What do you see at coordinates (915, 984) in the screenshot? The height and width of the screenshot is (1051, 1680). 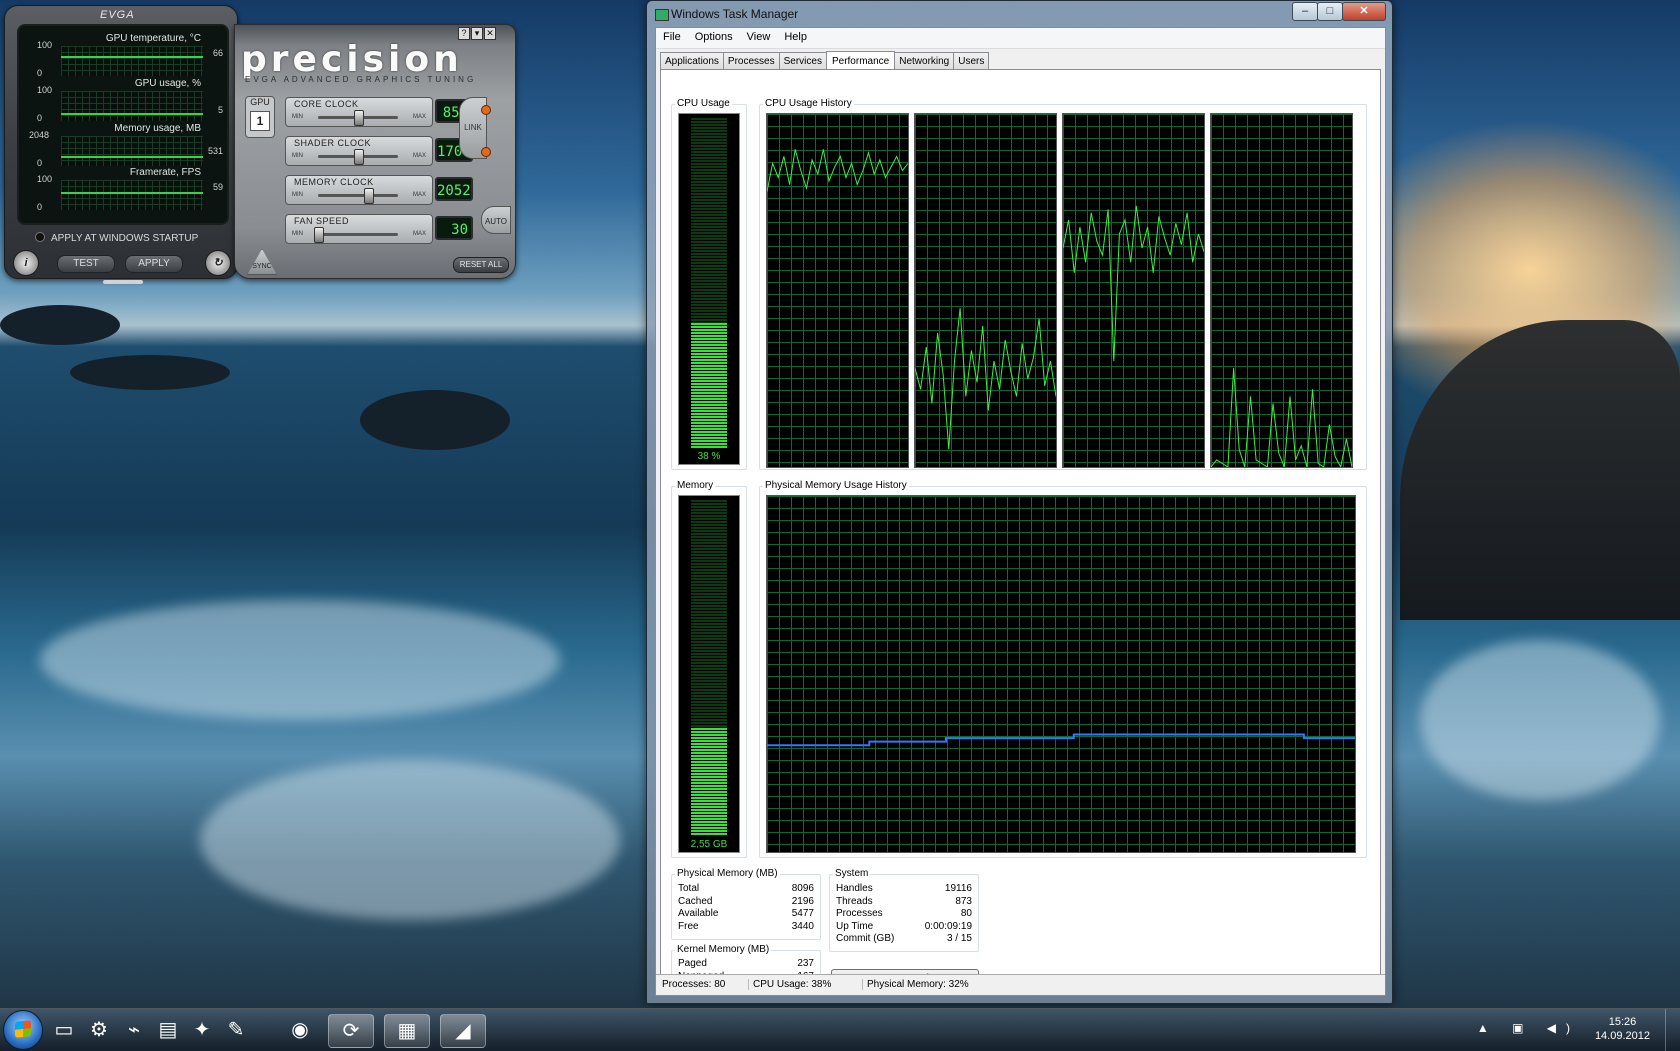 I see `status-memory: Physical Memory: 32%` at bounding box center [915, 984].